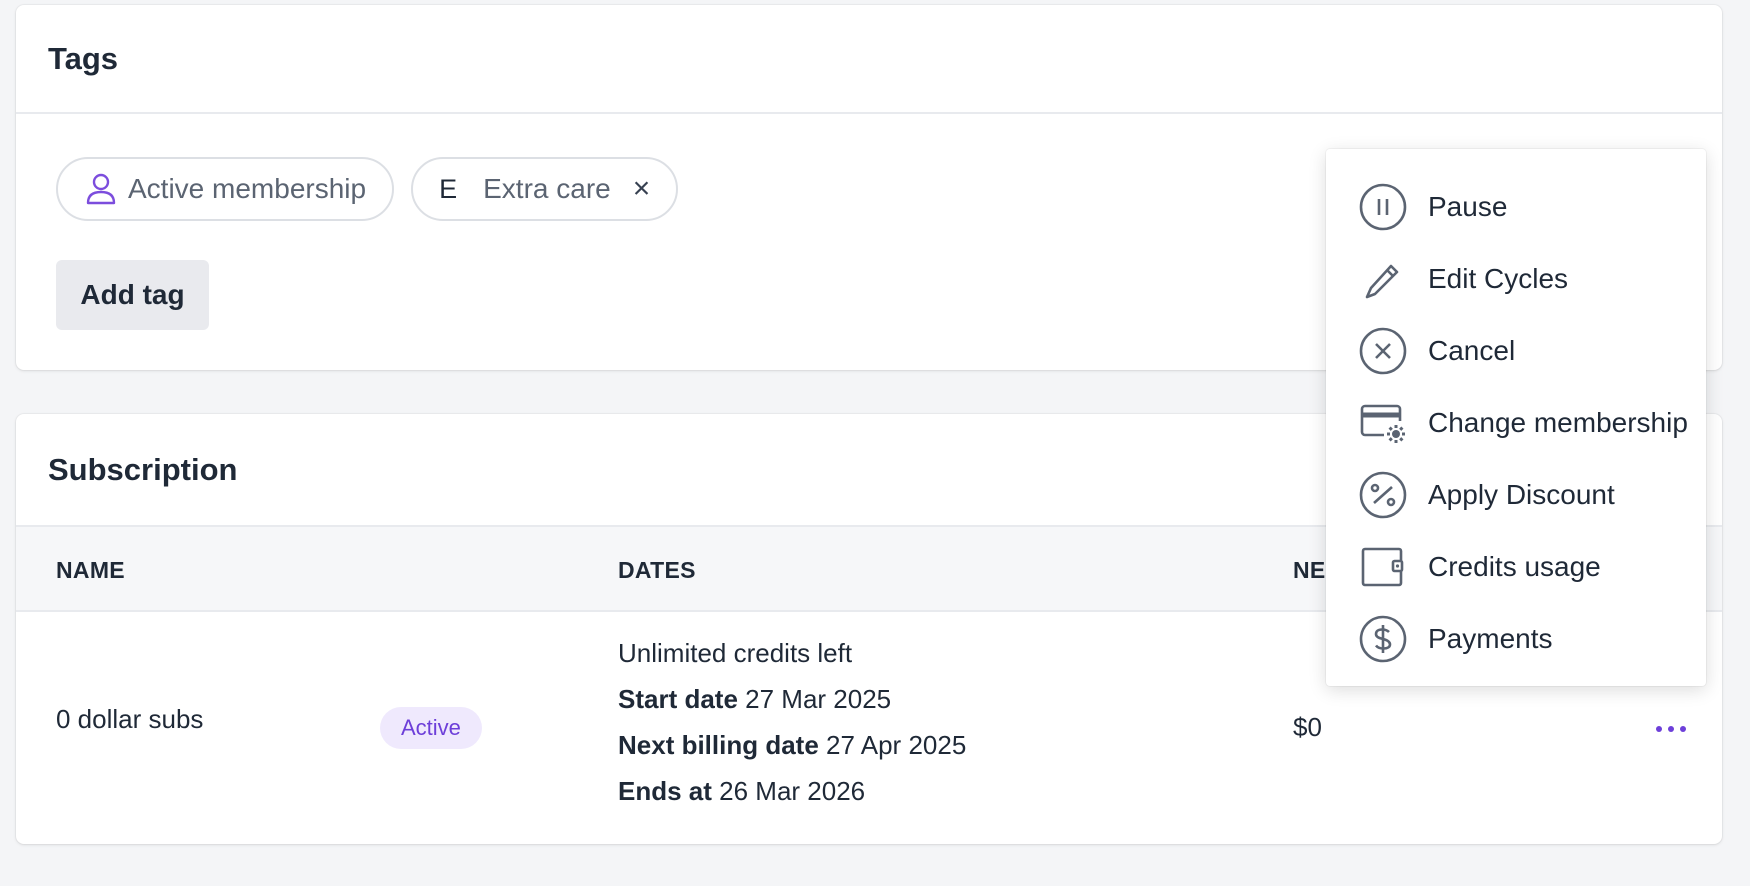 The width and height of the screenshot is (1750, 886). Describe the element at coordinates (1472, 350) in the screenshot. I see `menu-item-label: Cancel` at that location.